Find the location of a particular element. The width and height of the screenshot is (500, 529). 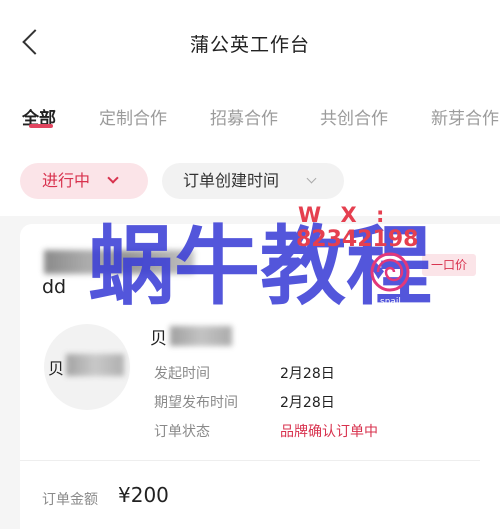

tab-sprout: 新芽合作 is located at coordinates (465, 116).